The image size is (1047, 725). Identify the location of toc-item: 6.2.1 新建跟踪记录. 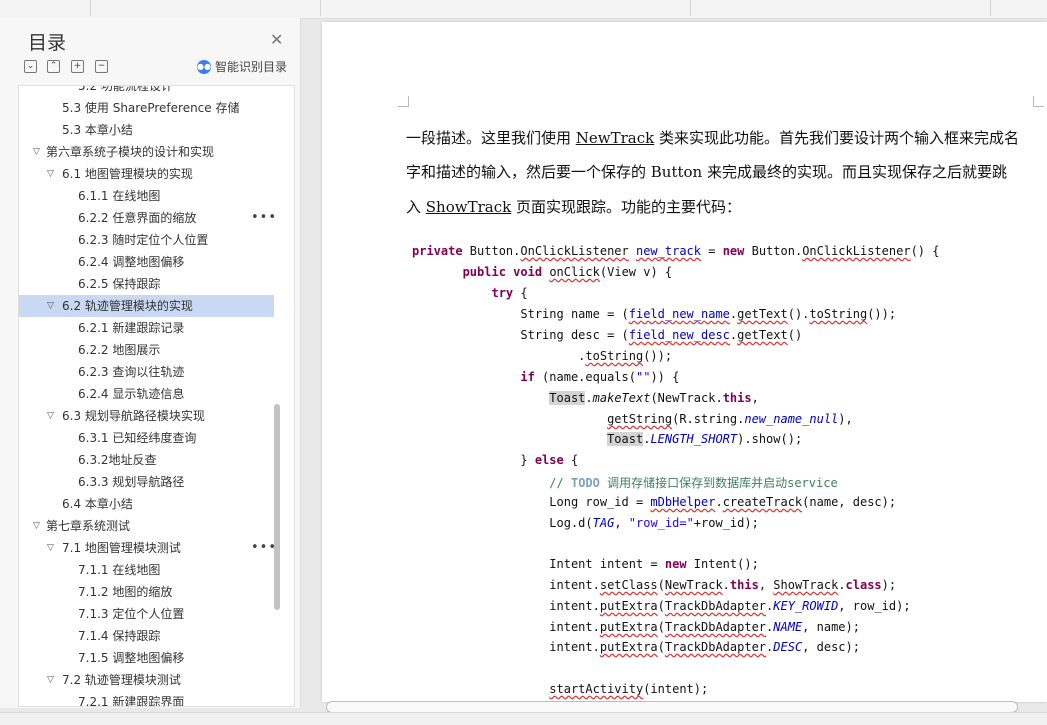
(146, 328).